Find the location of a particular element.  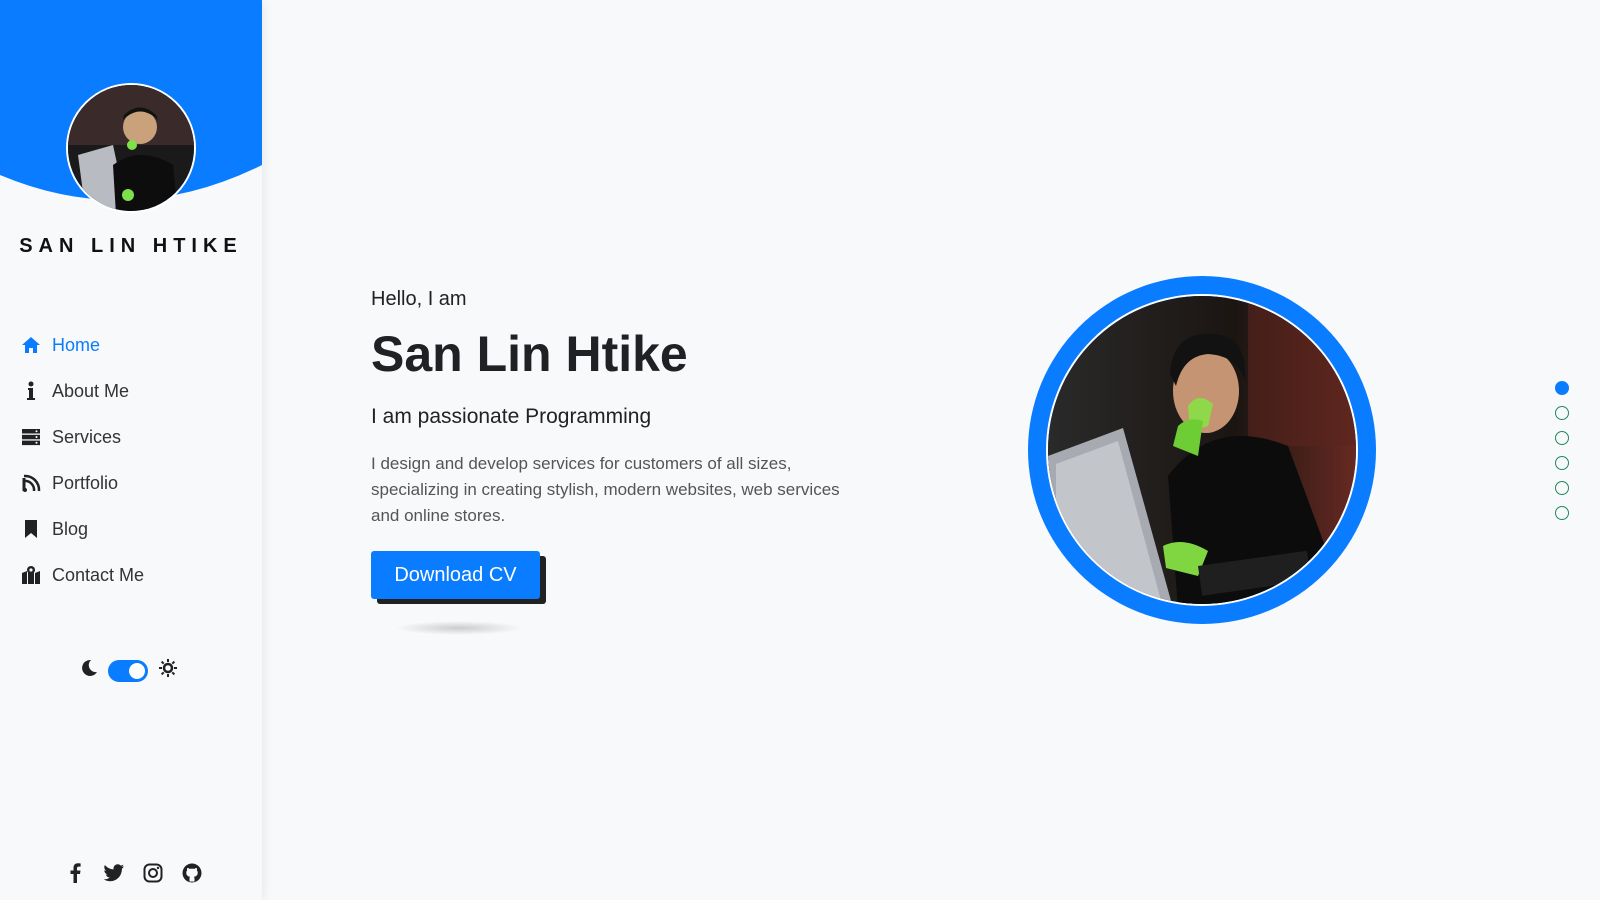

social-links is located at coordinates (133, 873).